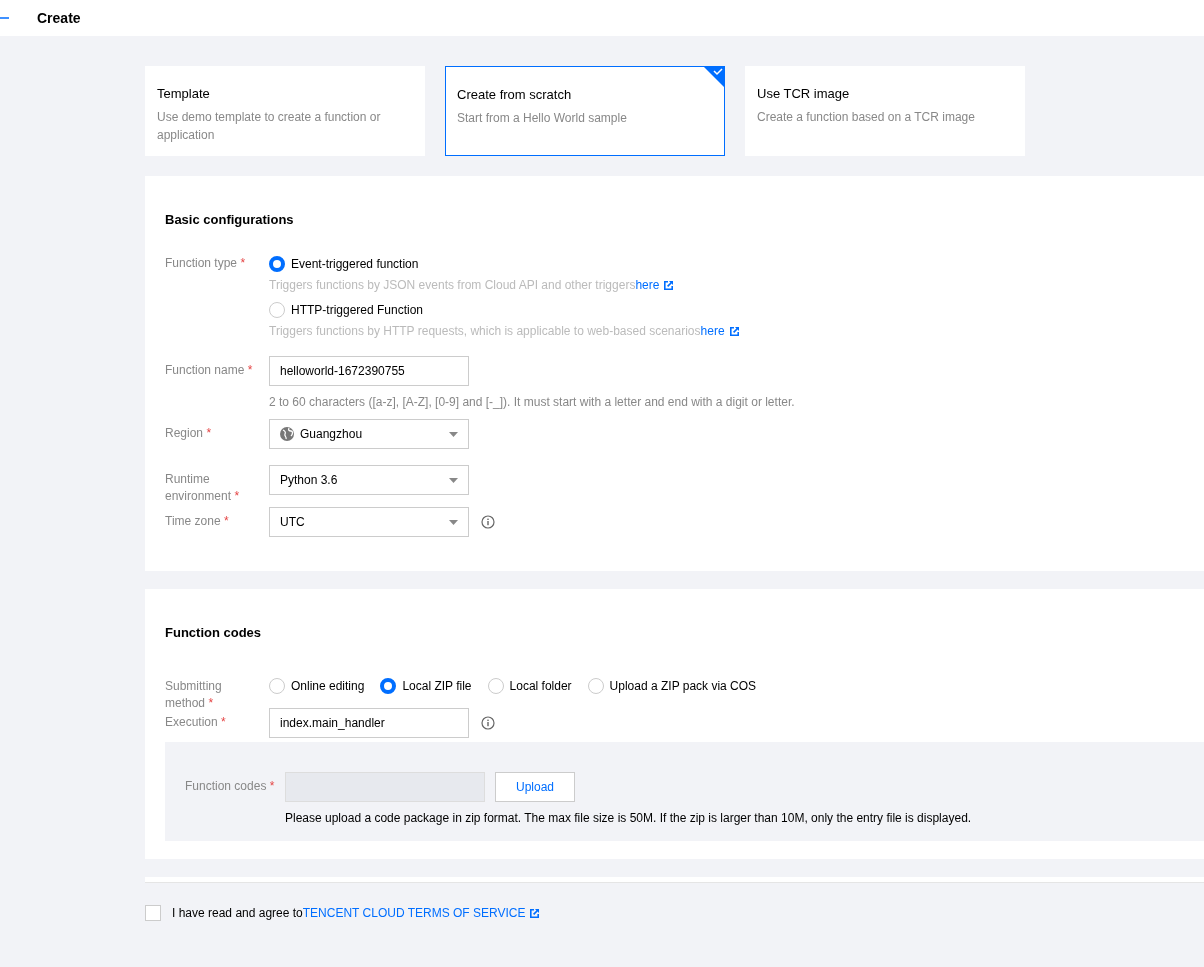 The height and width of the screenshot is (967, 1204). Describe the element at coordinates (529, 686) in the screenshot. I see `radio-option: Local folder` at that location.